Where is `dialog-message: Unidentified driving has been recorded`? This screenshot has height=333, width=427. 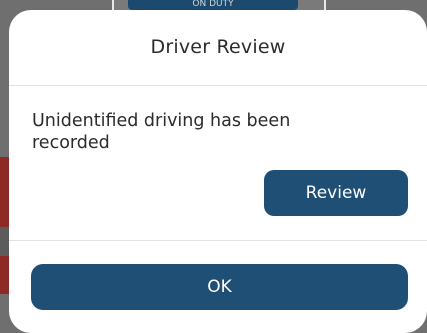 dialog-message: Unidentified driving has been recorded is located at coordinates (161, 132).